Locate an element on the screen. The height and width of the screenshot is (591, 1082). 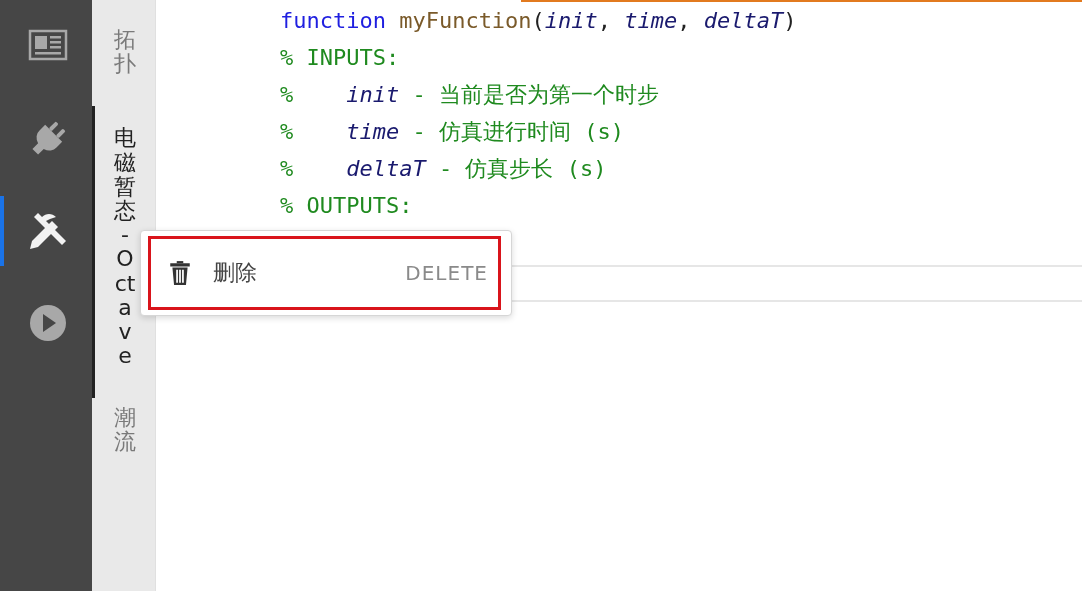
tab: 潮流 is located at coordinates (123, 441).